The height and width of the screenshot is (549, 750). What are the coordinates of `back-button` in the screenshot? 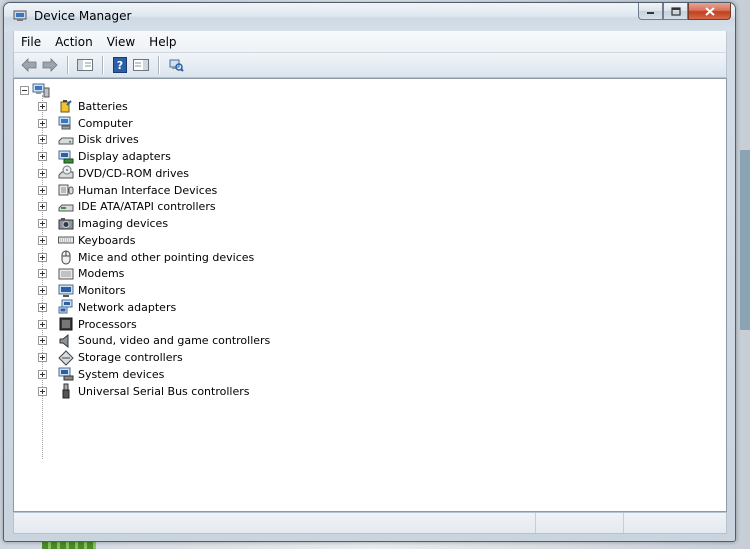 It's located at (29, 65).